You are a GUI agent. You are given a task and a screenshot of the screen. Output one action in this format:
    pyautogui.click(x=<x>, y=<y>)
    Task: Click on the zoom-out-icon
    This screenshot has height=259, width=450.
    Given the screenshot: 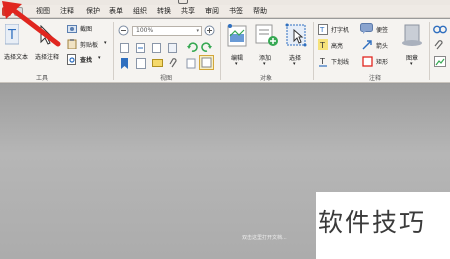 What is the action you would take?
    pyautogui.click(x=123, y=30)
    